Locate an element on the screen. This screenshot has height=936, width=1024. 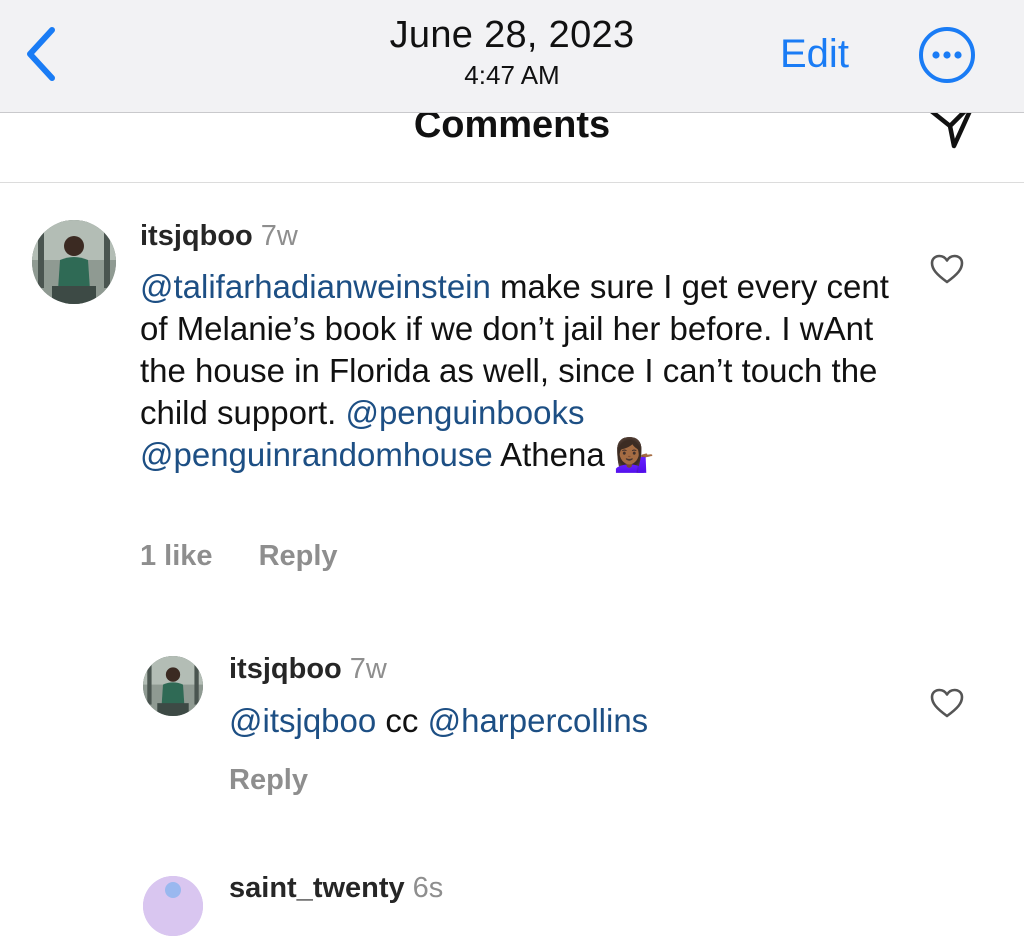
date-title: June 28, 2023 is located at coordinates (512, 35).